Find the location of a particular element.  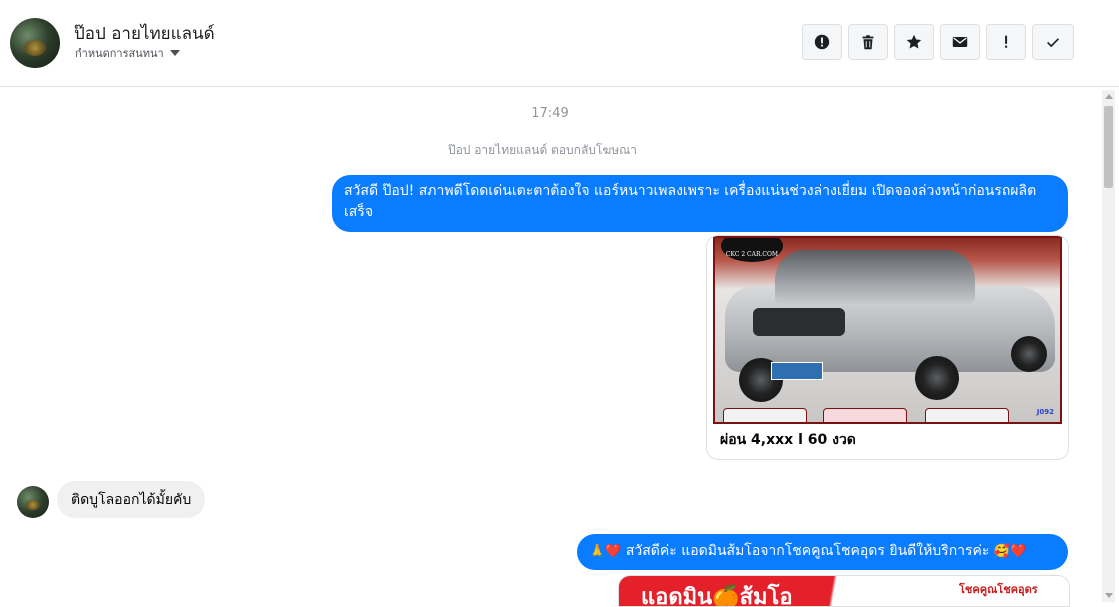

car-grille-shape is located at coordinates (799, 322).